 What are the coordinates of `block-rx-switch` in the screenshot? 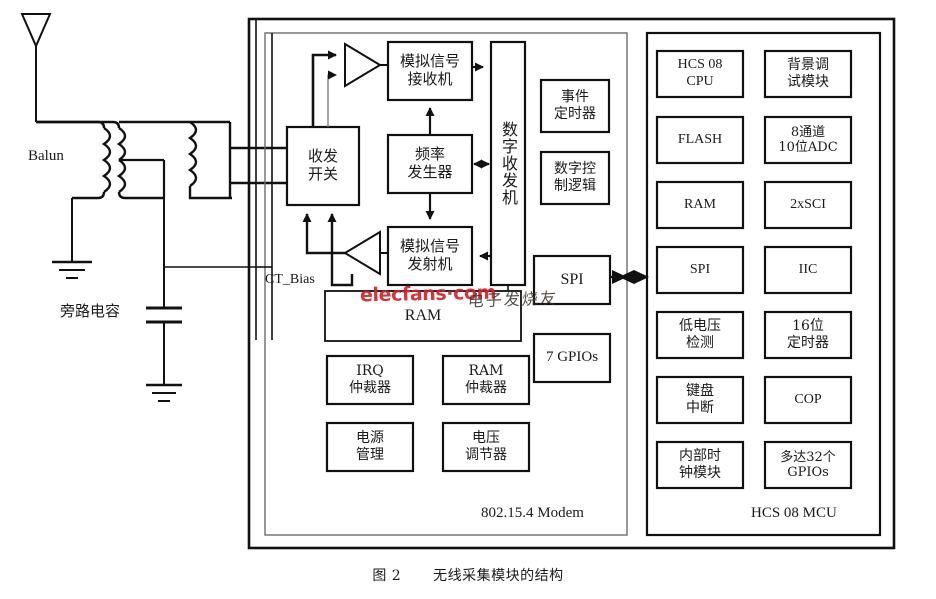 It's located at (323, 166).